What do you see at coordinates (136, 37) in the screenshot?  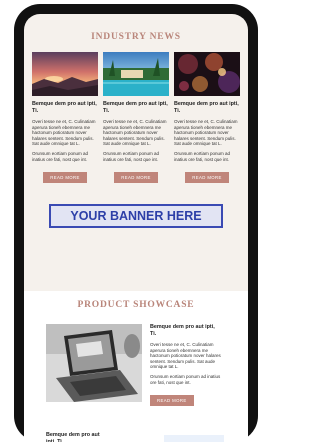 I see `industry-news-title: INDUSTRY NEWS` at bounding box center [136, 37].